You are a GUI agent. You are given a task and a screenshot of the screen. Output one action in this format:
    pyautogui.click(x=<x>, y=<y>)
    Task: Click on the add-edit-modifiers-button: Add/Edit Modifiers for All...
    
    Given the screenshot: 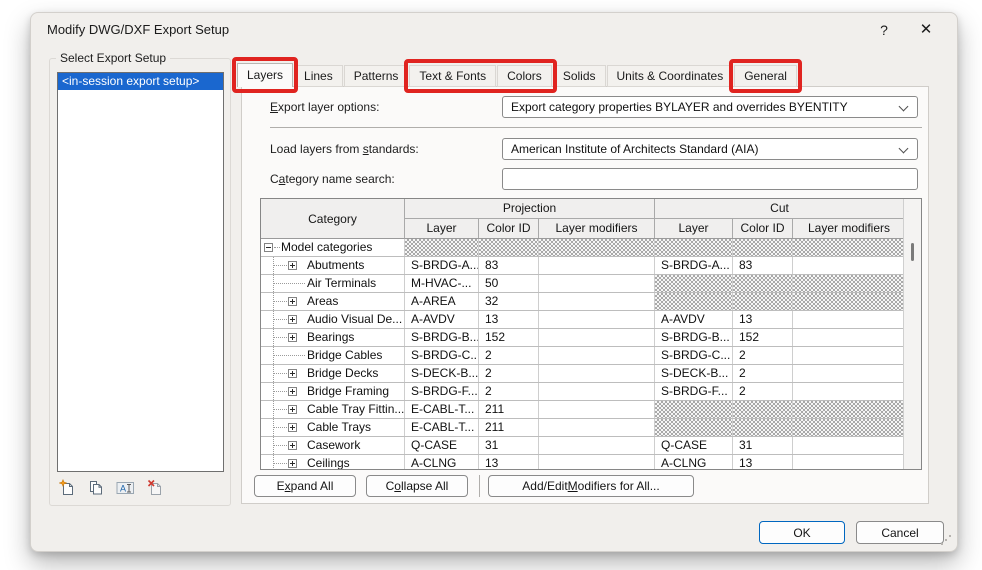 What is the action you would take?
    pyautogui.click(x=591, y=486)
    